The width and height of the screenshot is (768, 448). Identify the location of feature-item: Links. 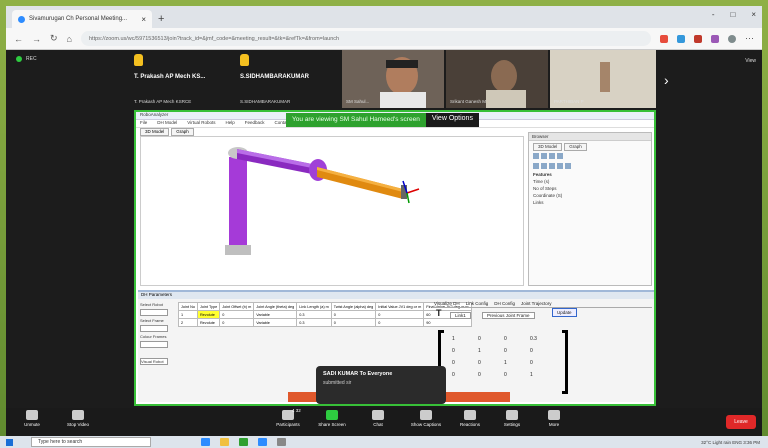
(590, 202).